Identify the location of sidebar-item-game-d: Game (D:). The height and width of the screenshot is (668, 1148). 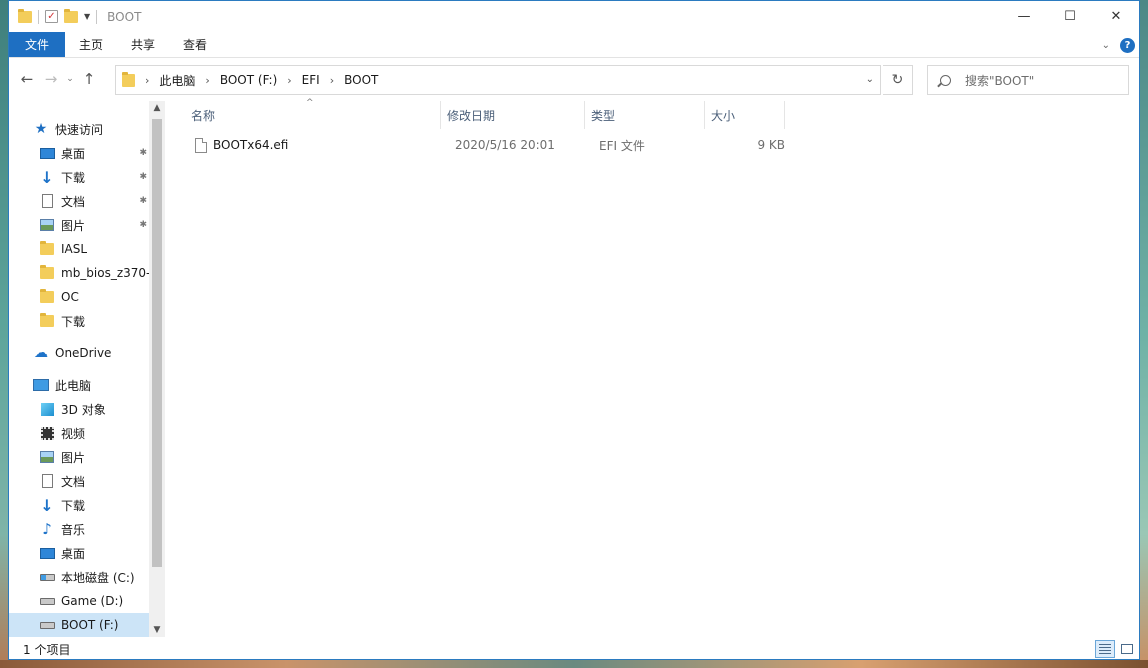
(79, 601).